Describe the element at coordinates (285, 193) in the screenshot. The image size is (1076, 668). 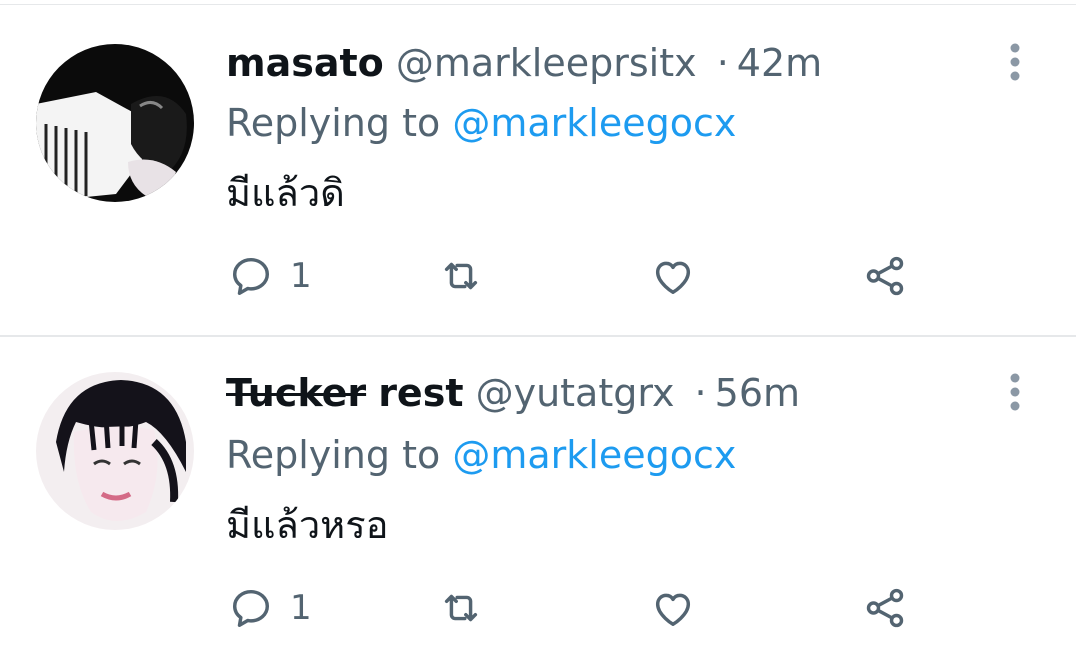
I see `tweet-text: มีแล้วดิ` at that location.